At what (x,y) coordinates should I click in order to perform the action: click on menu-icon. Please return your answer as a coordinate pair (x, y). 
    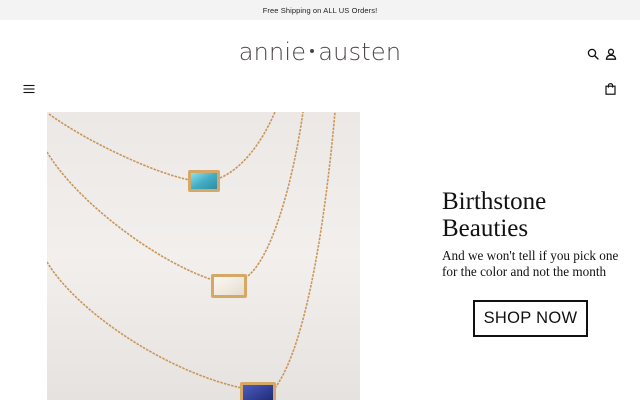
    Looking at the image, I should click on (29, 89).